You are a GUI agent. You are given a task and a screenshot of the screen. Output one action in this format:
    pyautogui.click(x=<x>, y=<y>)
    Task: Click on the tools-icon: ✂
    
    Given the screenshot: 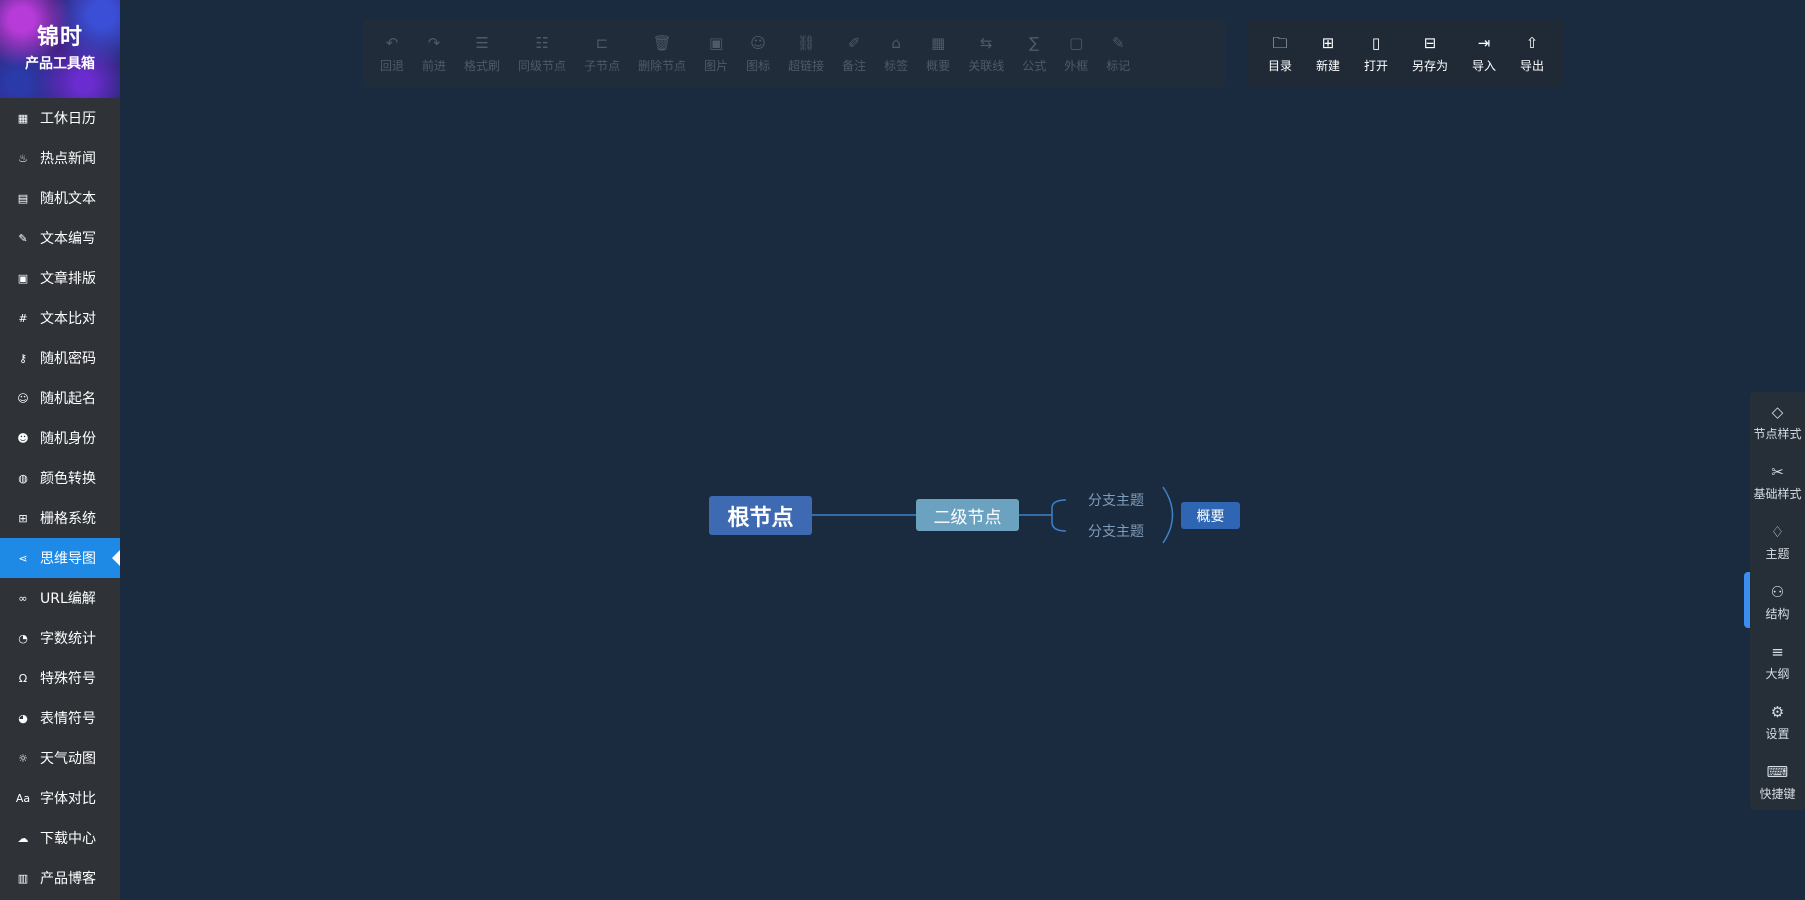 What is the action you would take?
    pyautogui.click(x=1777, y=472)
    